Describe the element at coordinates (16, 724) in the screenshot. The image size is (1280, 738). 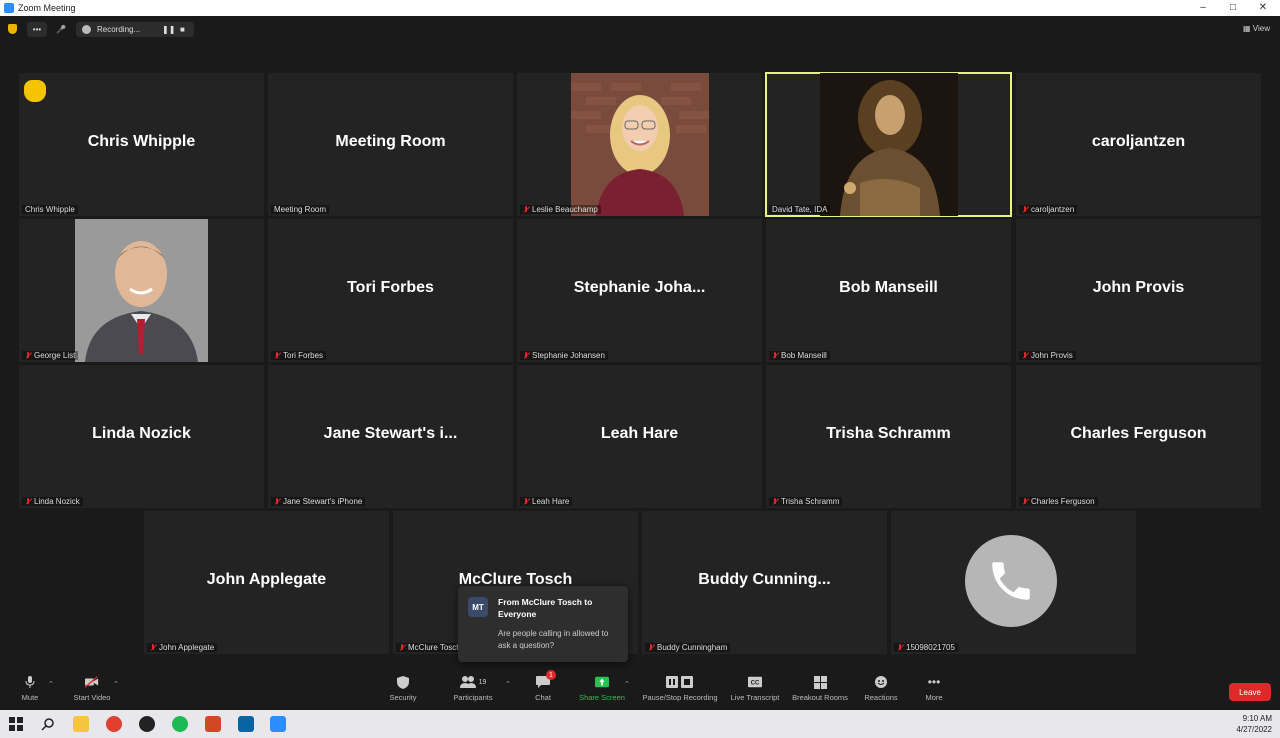
I see `windows-start-icon` at that location.